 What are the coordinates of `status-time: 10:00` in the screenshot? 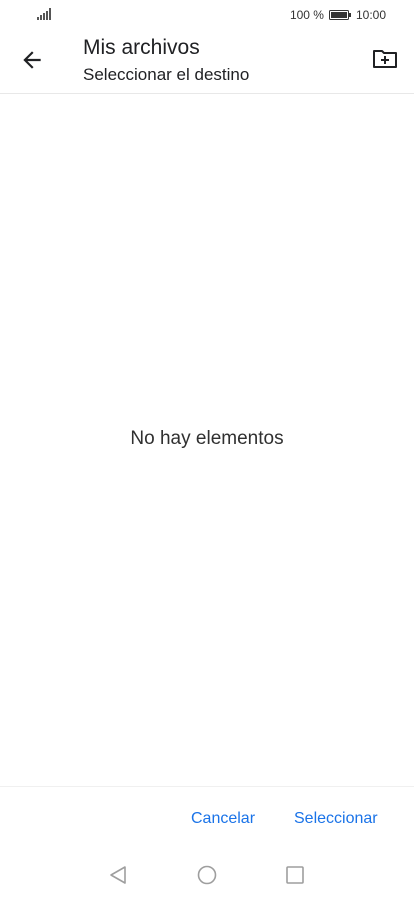 It's located at (370, 15).